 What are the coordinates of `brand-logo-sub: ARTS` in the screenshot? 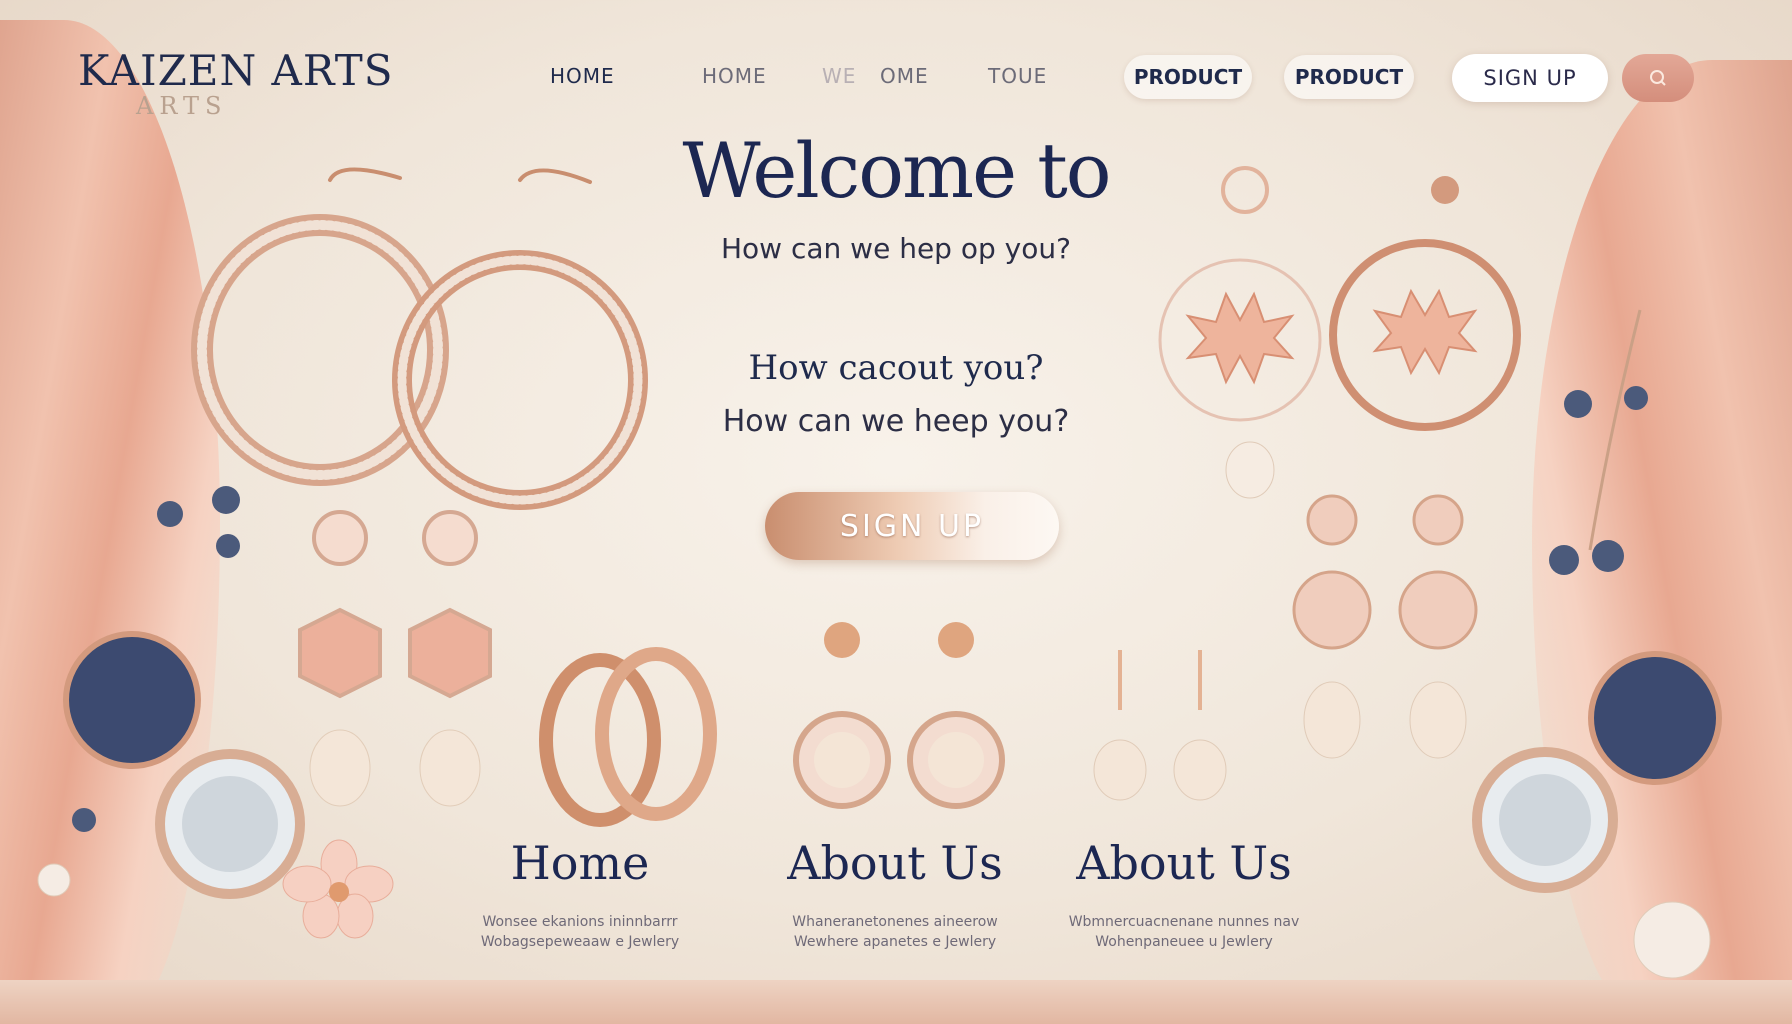 It's located at (182, 106).